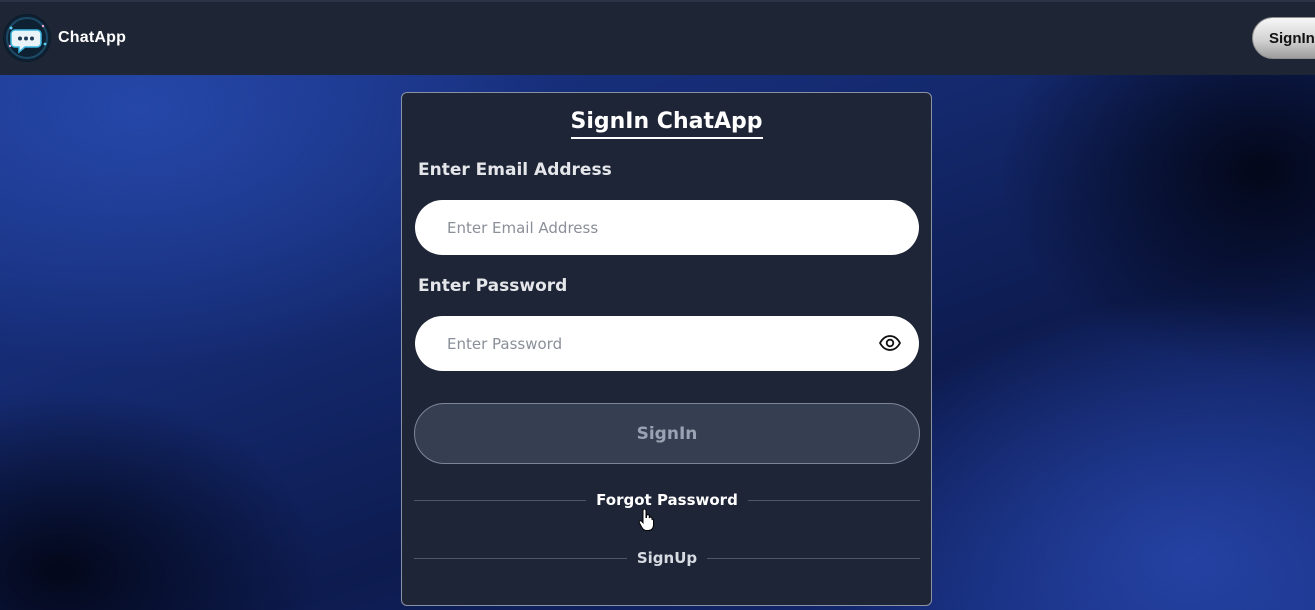 The image size is (1315, 610). I want to click on password-input, so click(652, 343).